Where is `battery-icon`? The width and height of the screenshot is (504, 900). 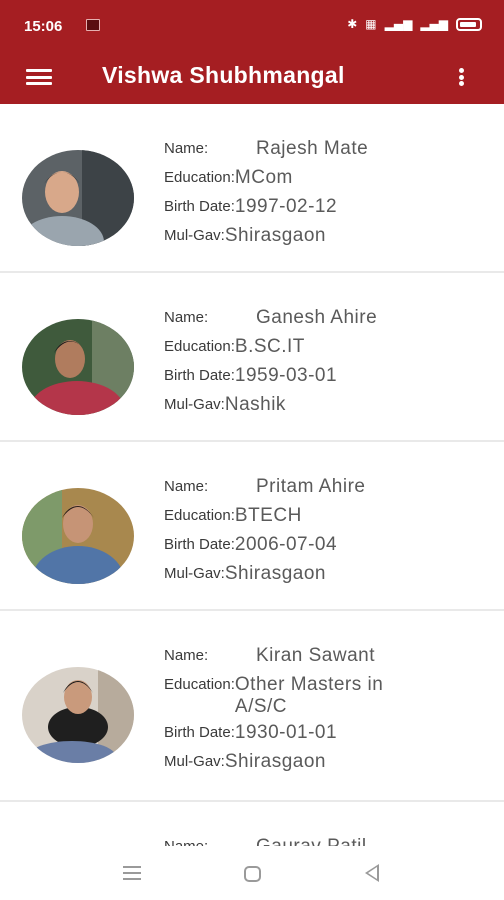 battery-icon is located at coordinates (469, 24).